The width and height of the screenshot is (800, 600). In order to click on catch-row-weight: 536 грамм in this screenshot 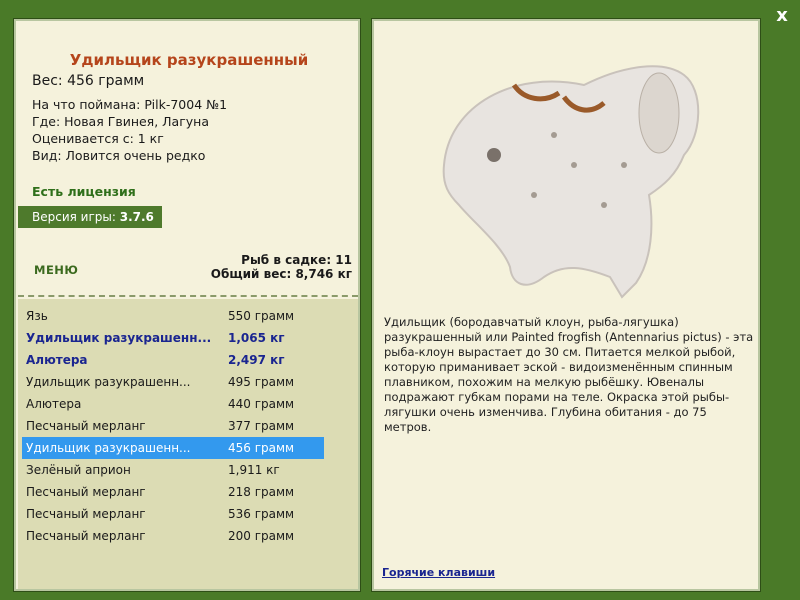, I will do `click(261, 514)`.